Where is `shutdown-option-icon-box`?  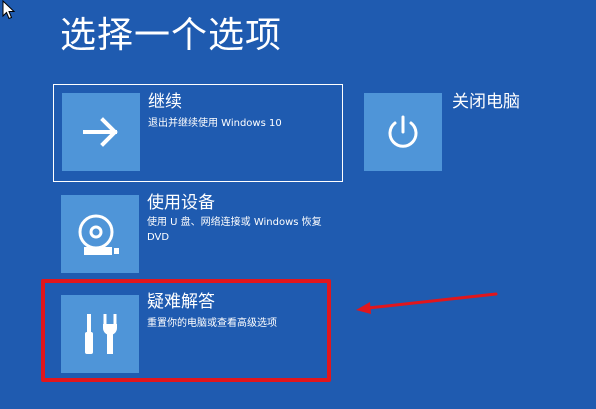 shutdown-option-icon-box is located at coordinates (403, 132).